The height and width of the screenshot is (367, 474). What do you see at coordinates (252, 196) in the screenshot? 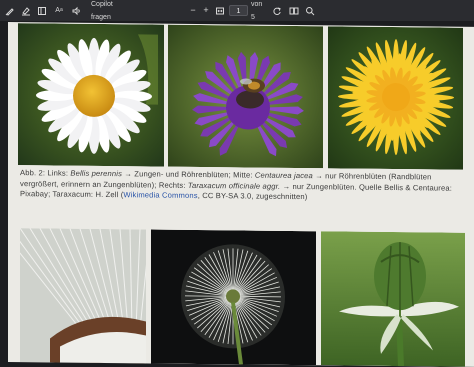
I see `caption-text: , CC BY-SA 3.0, zugeschnitten)` at bounding box center [252, 196].